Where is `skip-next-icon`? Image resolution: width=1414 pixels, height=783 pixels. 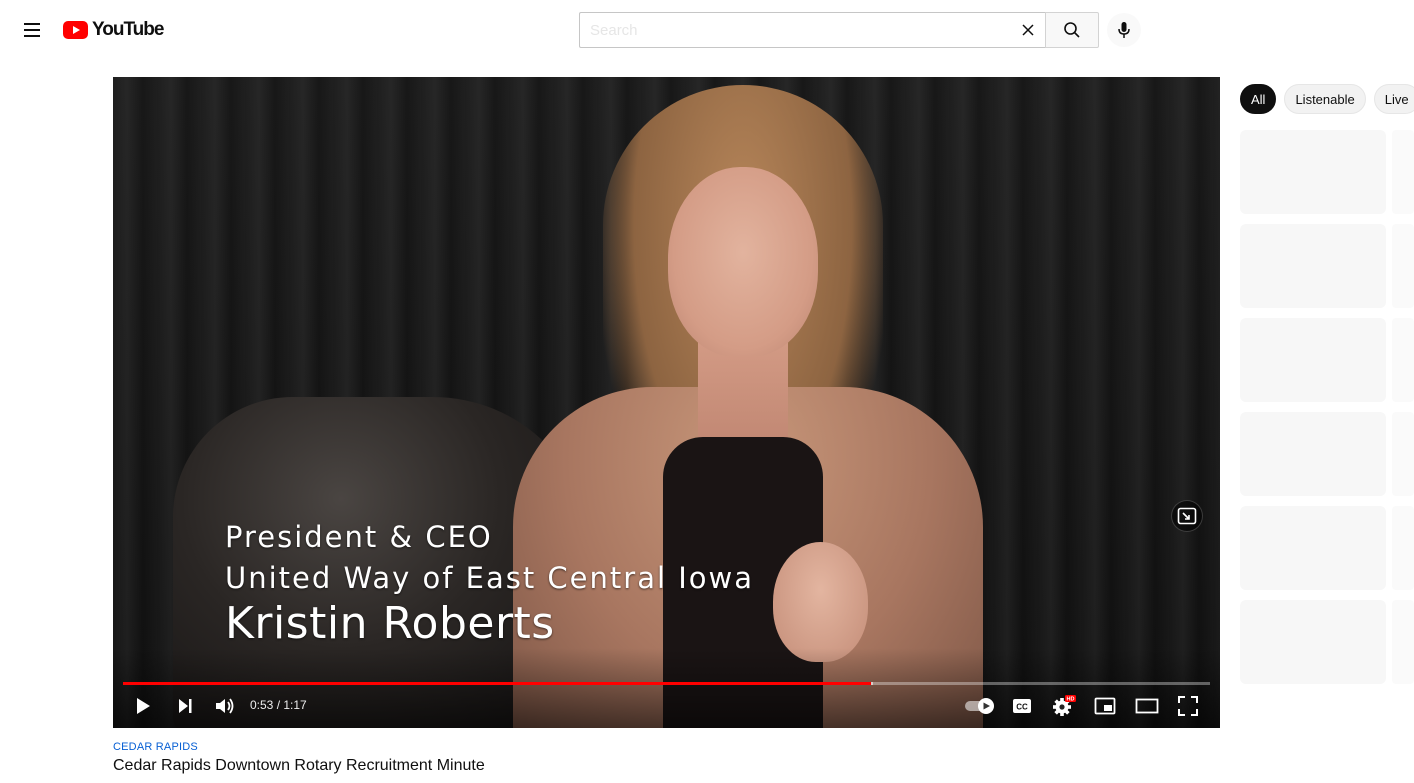
skip-next-icon is located at coordinates (185, 706).